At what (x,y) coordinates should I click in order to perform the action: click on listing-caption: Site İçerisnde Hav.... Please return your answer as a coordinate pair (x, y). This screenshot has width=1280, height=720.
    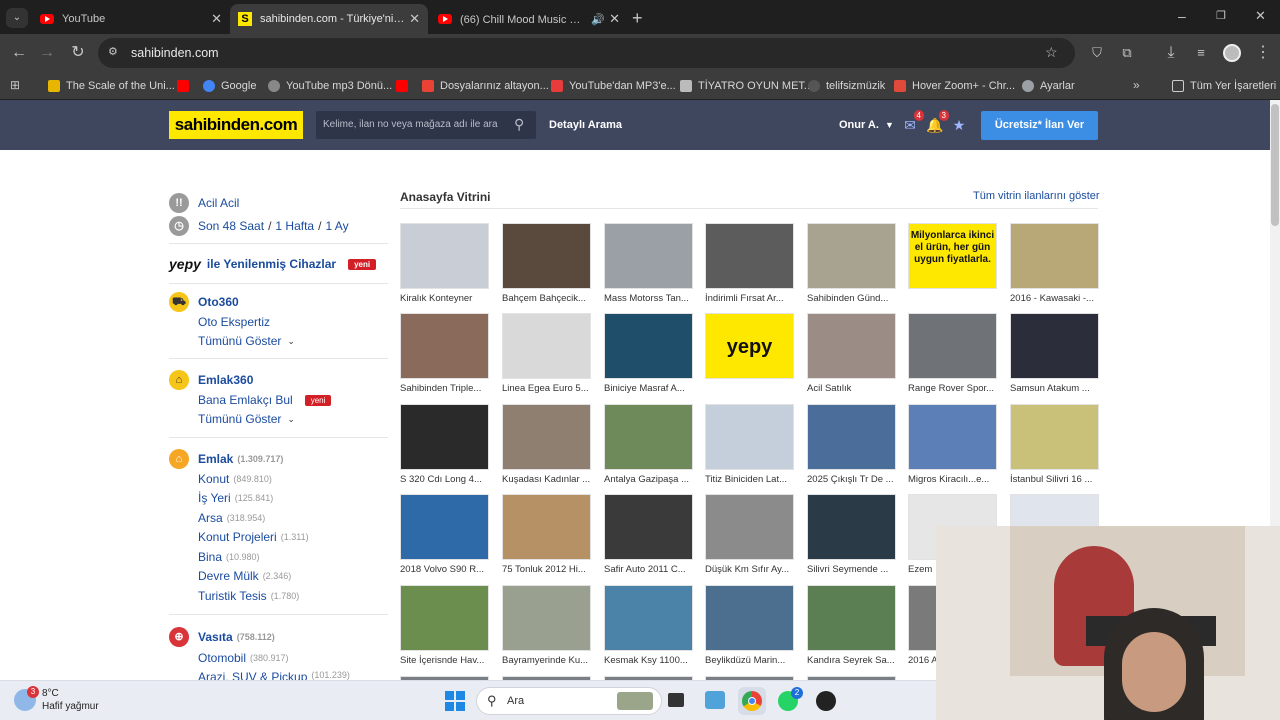
    Looking at the image, I should click on (444, 660).